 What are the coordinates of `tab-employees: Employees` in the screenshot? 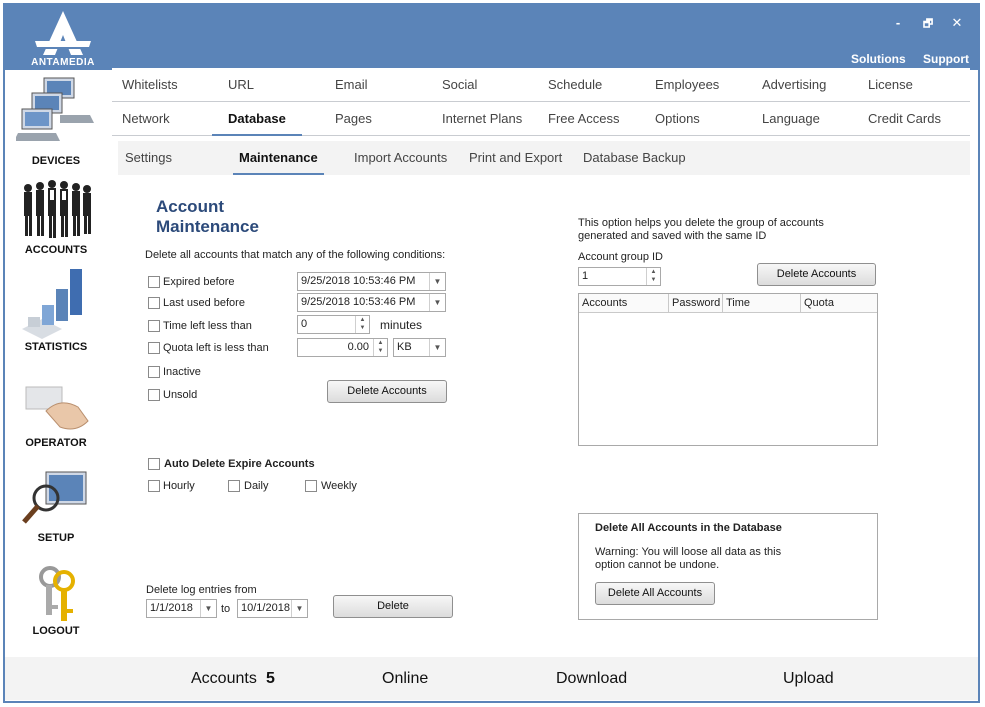 It's located at (687, 85).